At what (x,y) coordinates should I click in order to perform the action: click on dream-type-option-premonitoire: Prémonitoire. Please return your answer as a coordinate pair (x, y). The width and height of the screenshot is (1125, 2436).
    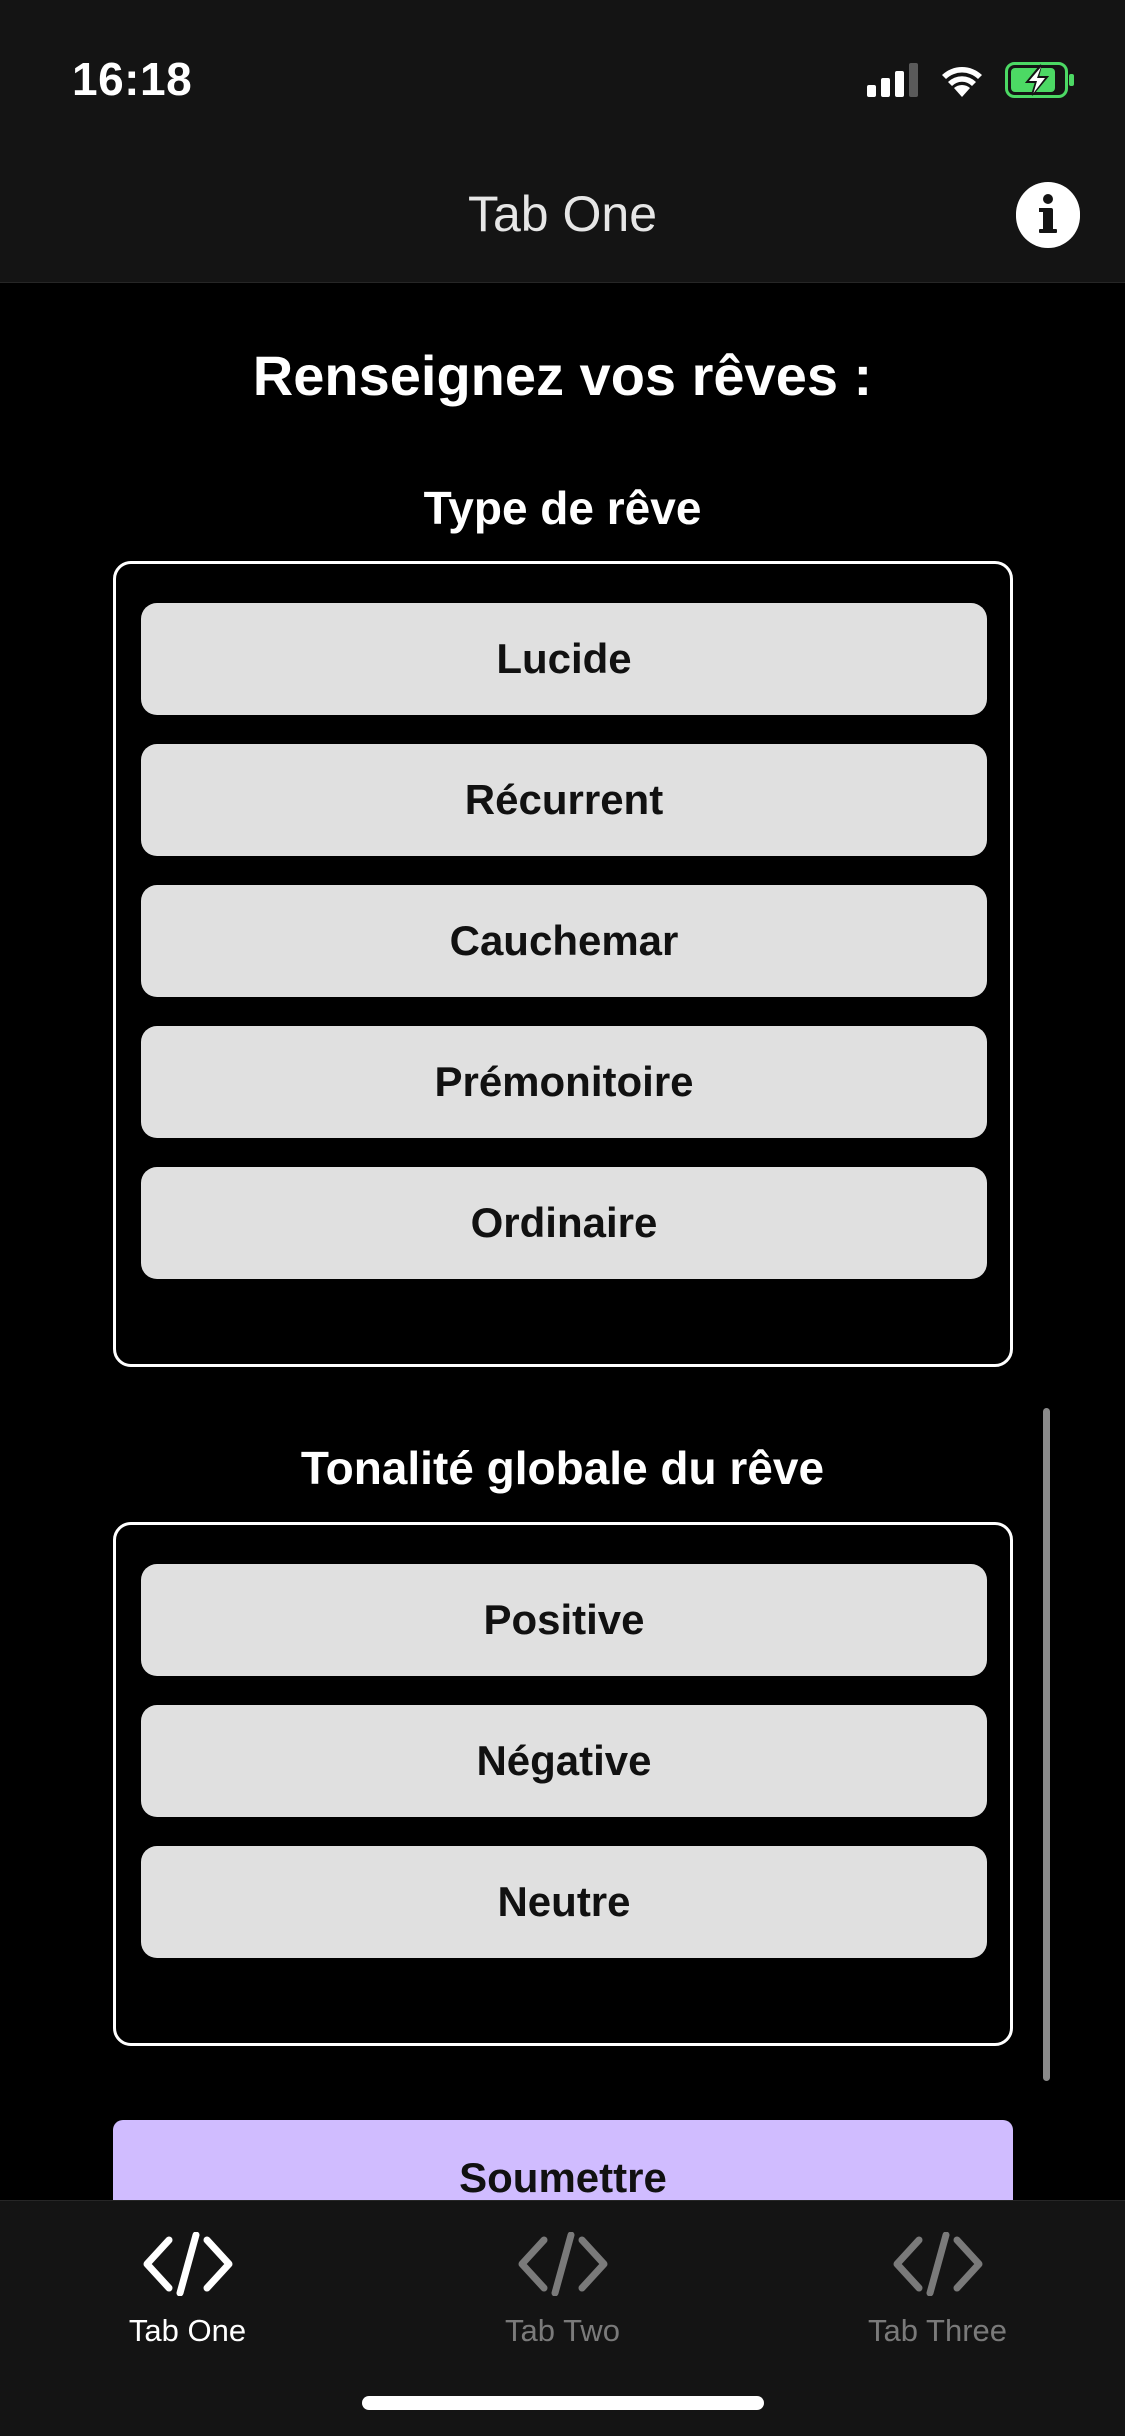
    Looking at the image, I should click on (564, 1082).